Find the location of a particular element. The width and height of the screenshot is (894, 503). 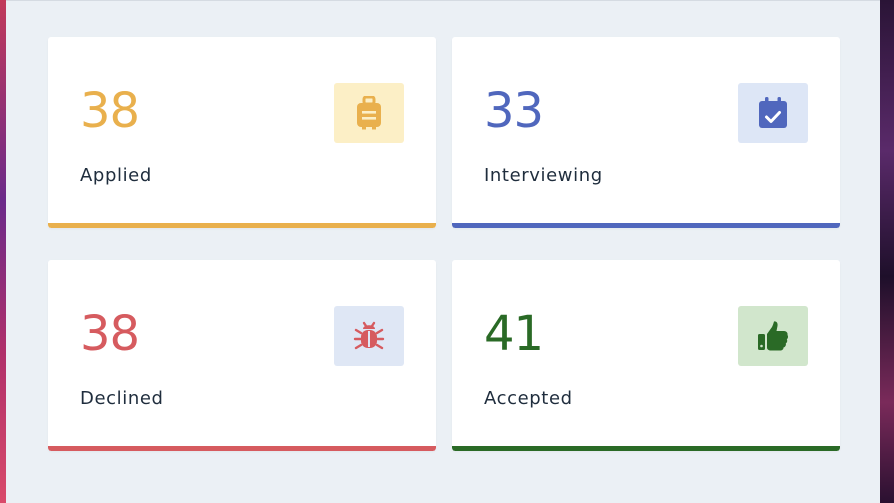

stat-count: 33 is located at coordinates (514, 111).